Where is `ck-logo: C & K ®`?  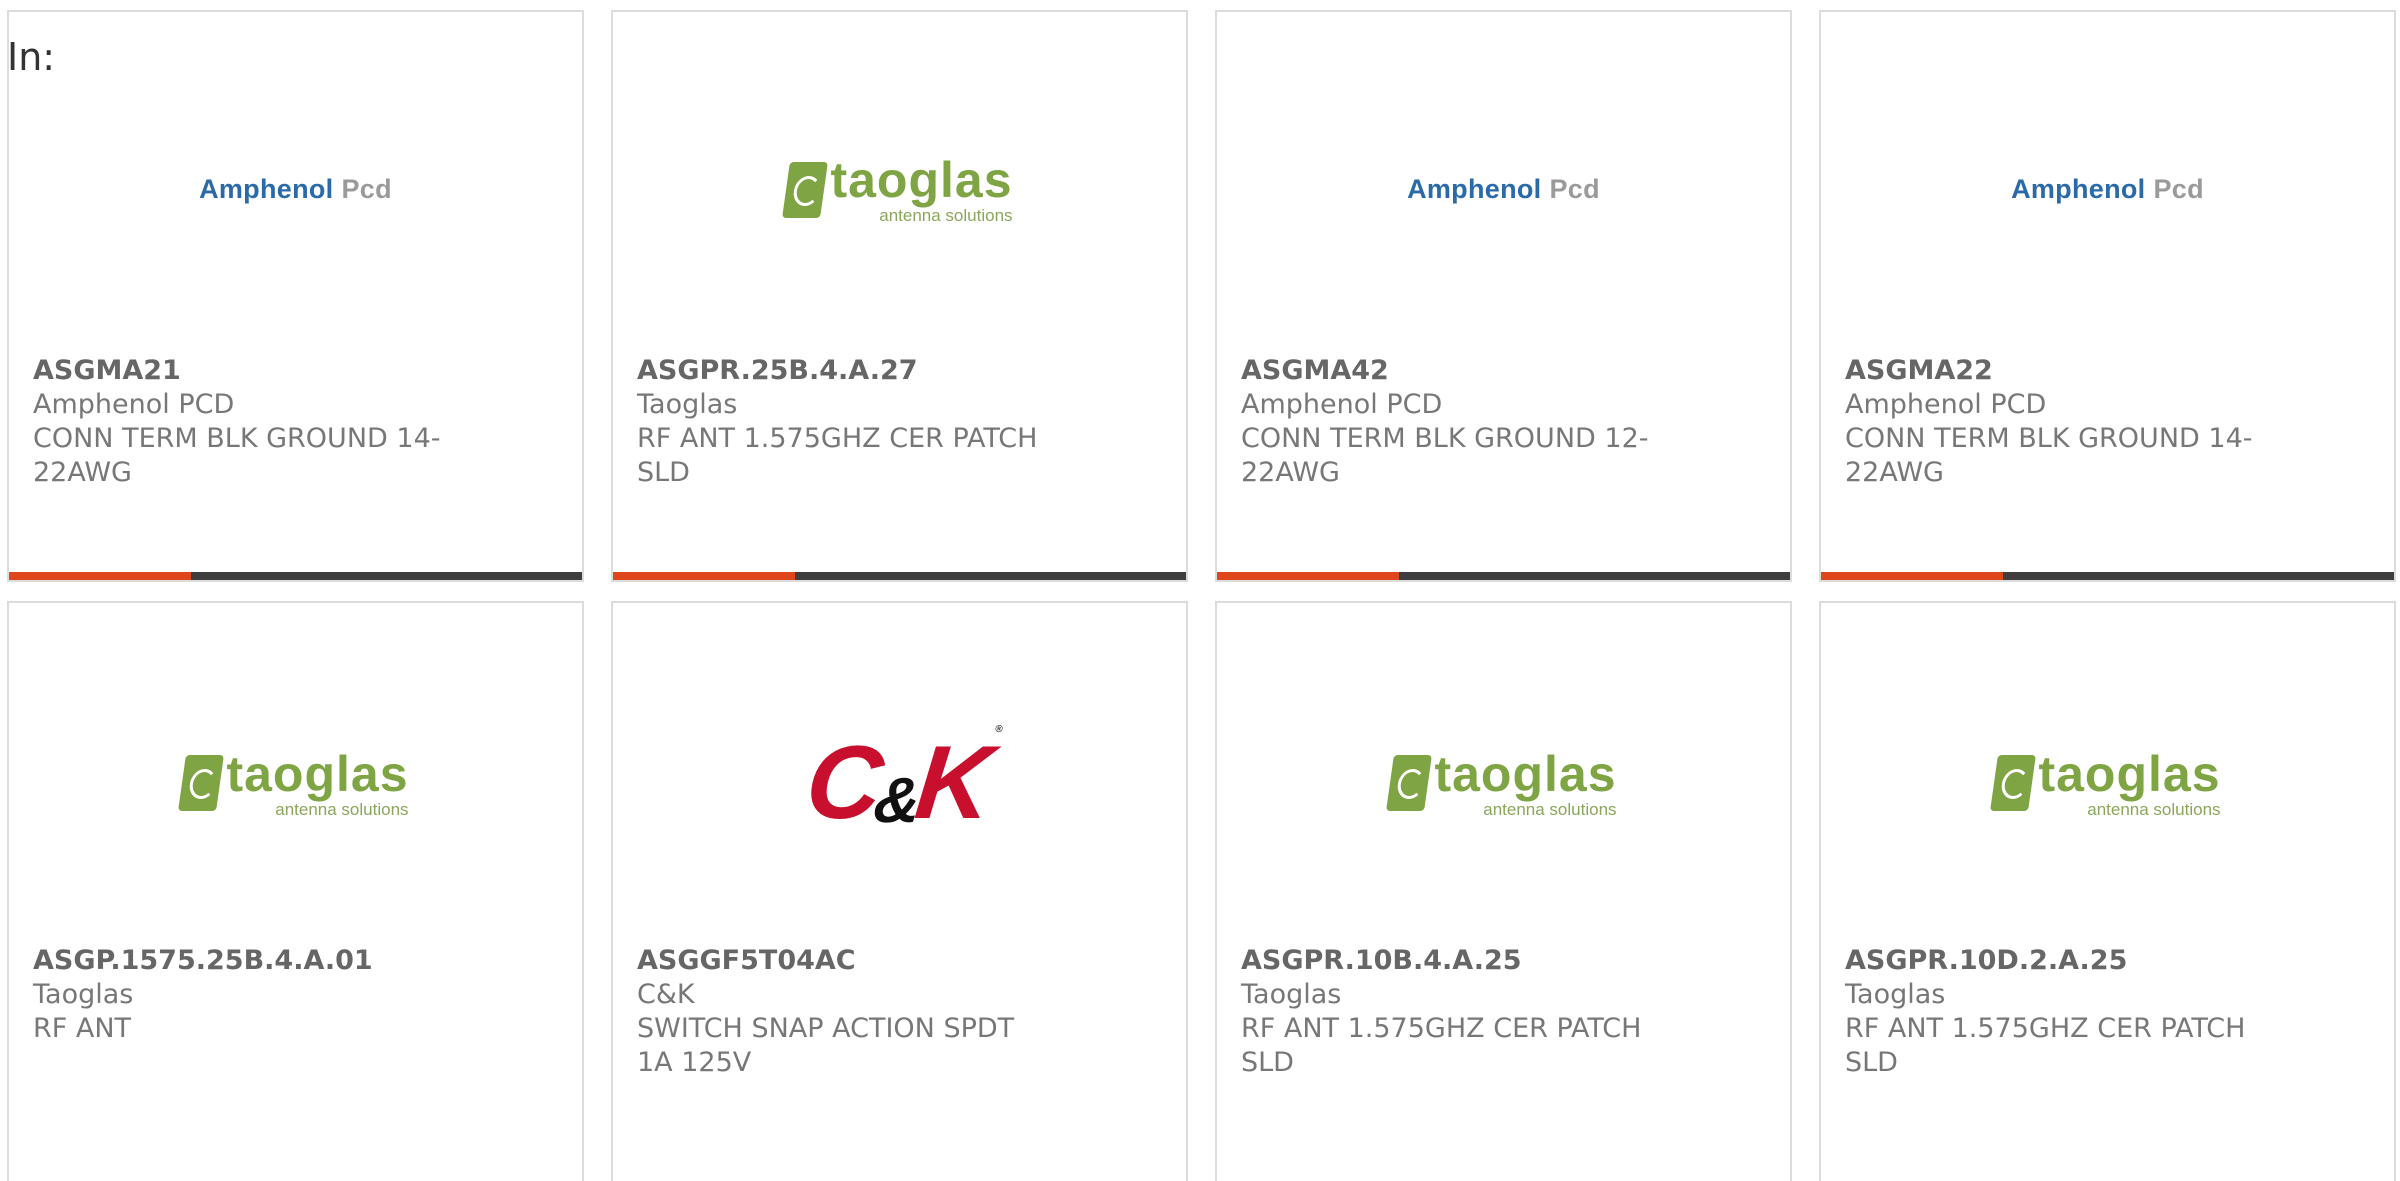 ck-logo: C & K ® is located at coordinates (899, 782).